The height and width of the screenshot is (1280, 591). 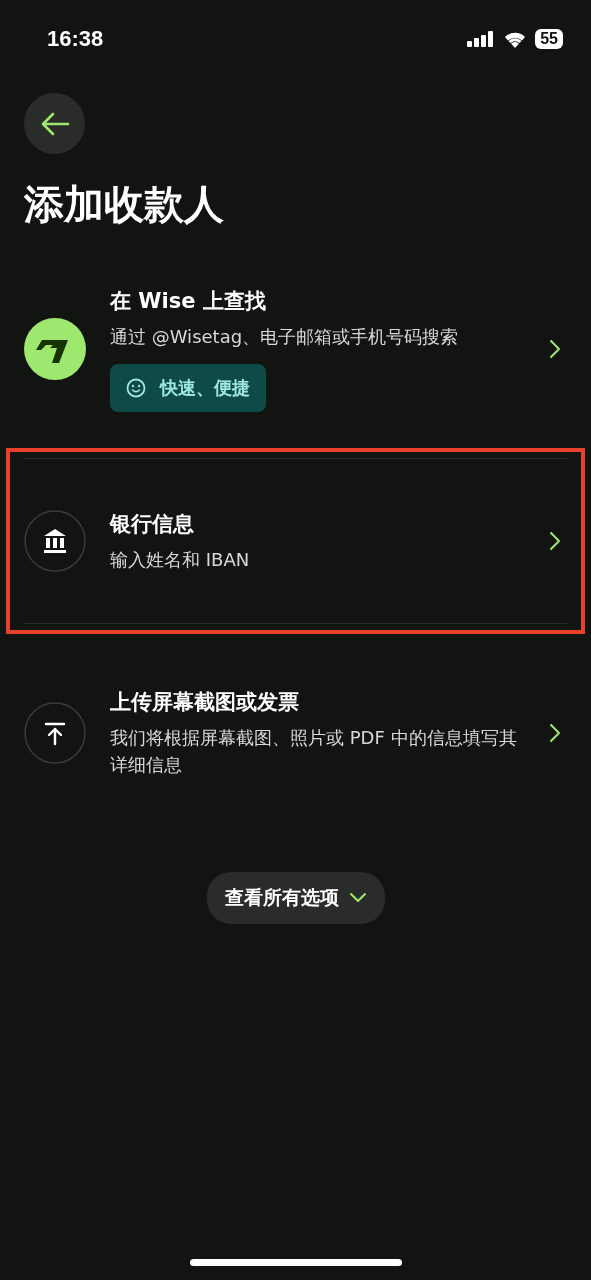 I want to click on option-description: 输入姓名和 IBAN, so click(x=180, y=559).